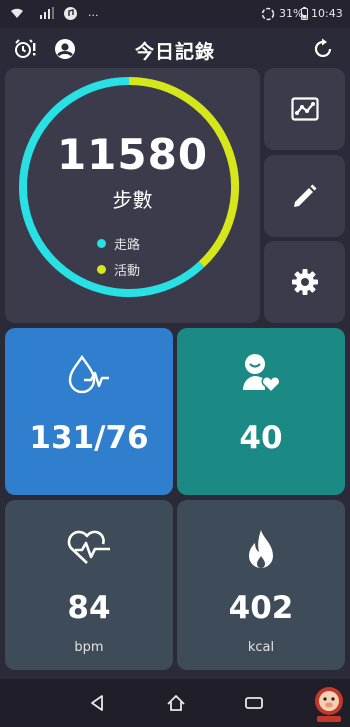 The height and width of the screenshot is (727, 350). What do you see at coordinates (261, 438) in the screenshot?
I see `mood-value: 40` at bounding box center [261, 438].